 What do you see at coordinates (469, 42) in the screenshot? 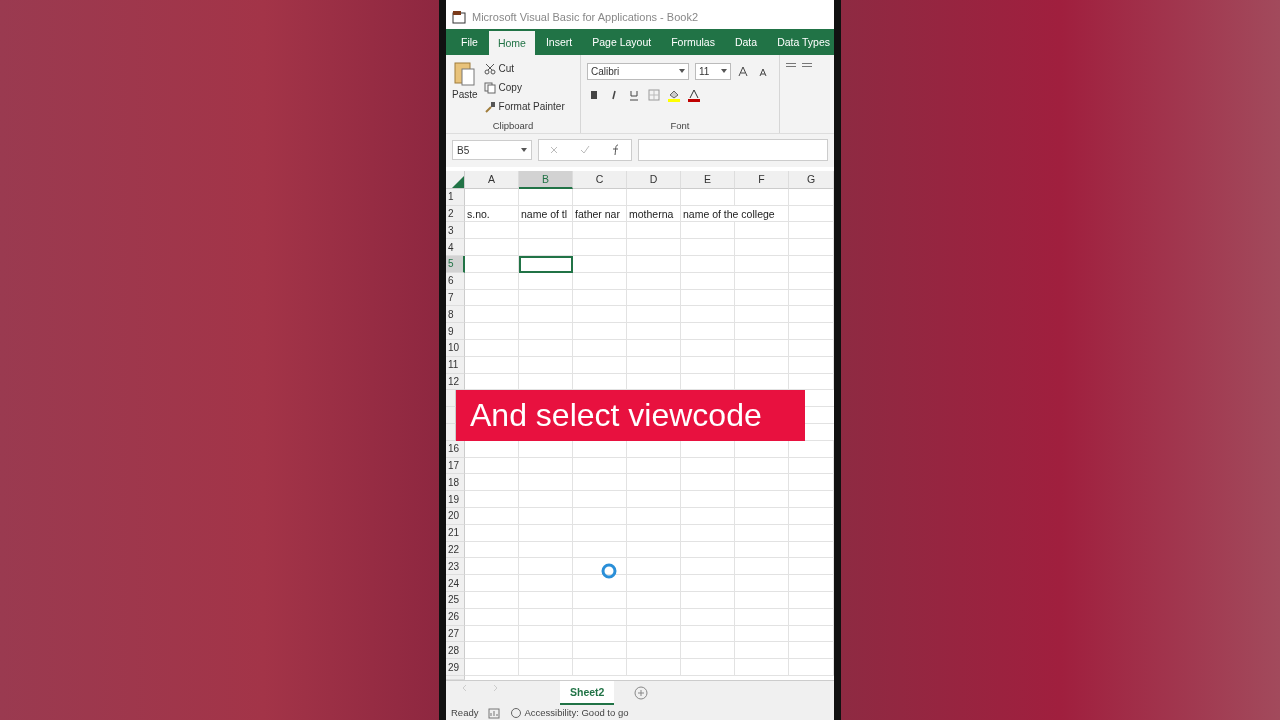
I see `ribbon-tab: File` at bounding box center [469, 42].